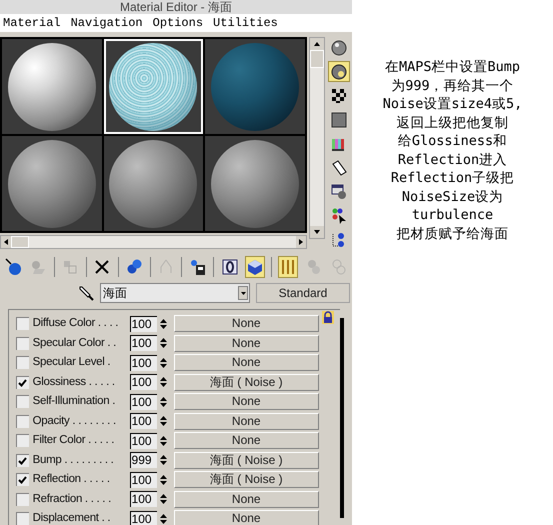  I want to click on window-title: Material Editor - 海面, so click(176, 7).